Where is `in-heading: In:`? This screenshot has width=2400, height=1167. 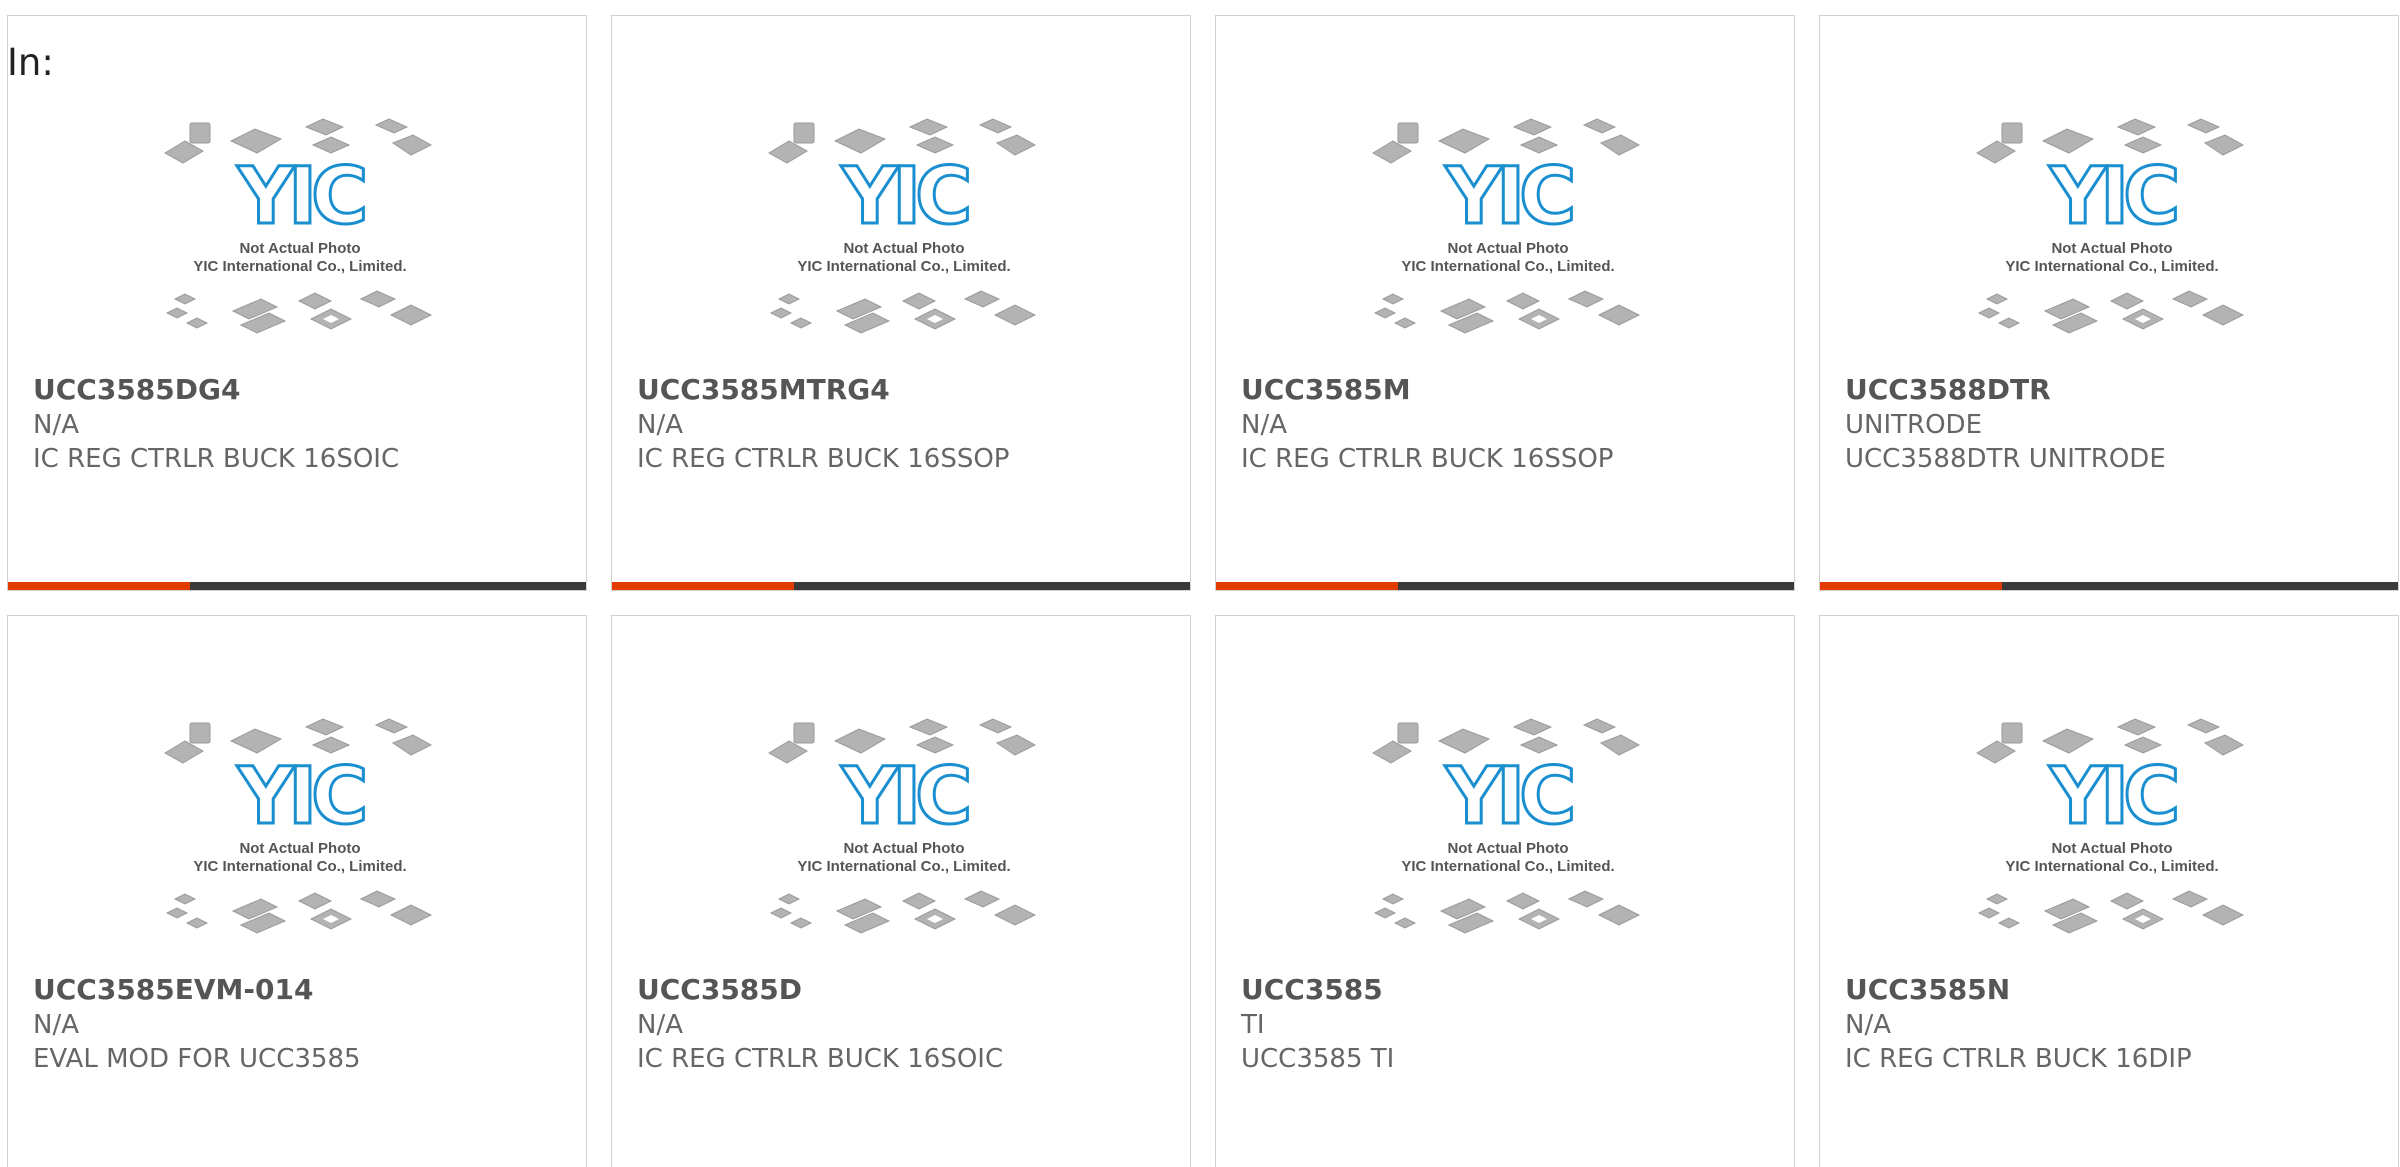
in-heading: In: is located at coordinates (30, 62).